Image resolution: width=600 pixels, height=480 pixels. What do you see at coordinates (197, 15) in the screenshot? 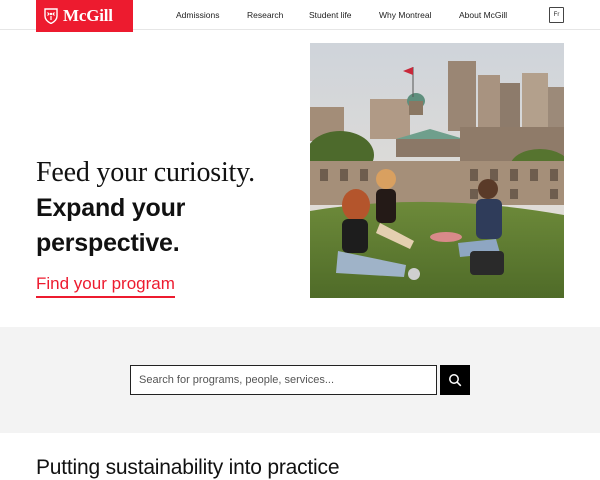
I see `nav-admissions: Admissions` at bounding box center [197, 15].